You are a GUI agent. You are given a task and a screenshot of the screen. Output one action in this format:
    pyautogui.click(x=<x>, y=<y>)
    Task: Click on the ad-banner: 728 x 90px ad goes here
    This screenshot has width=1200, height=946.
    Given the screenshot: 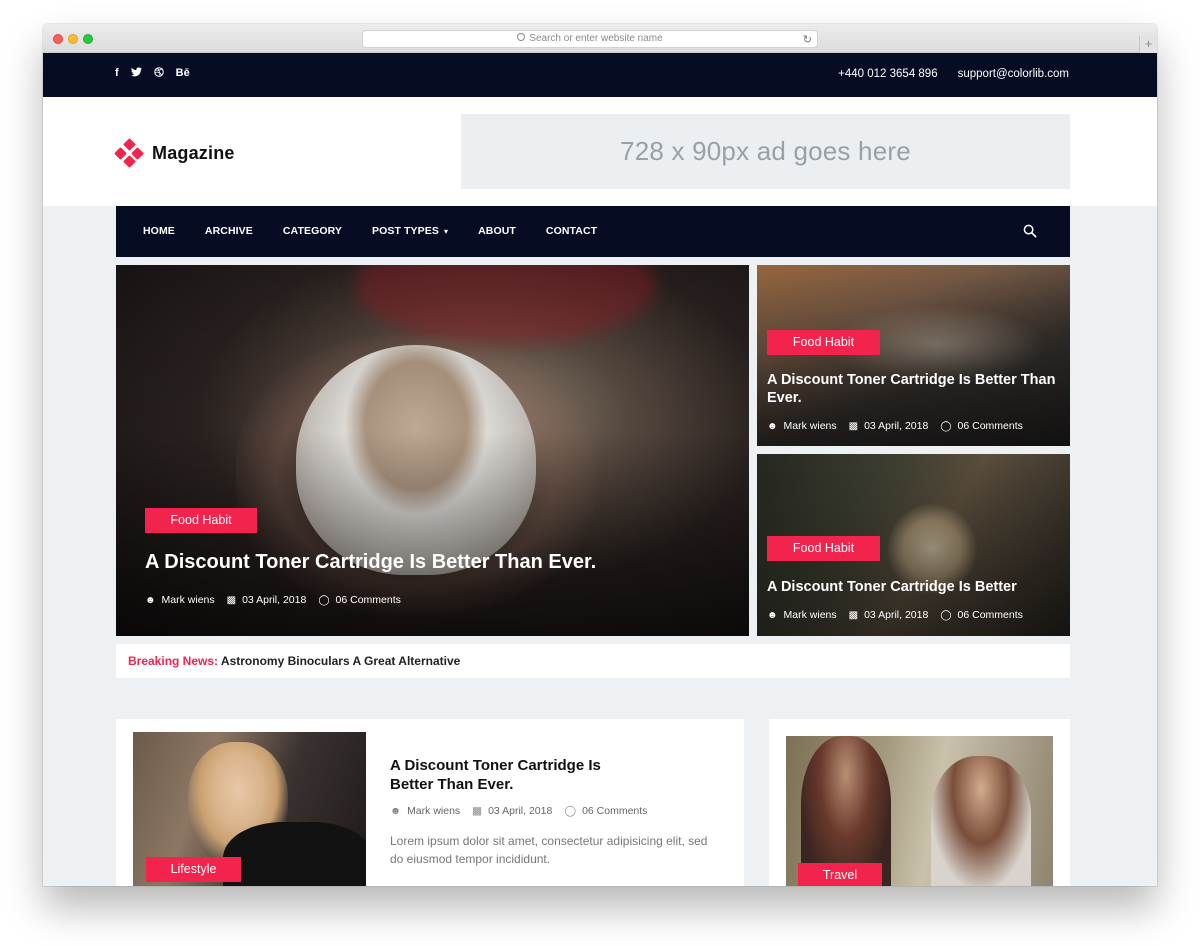 What is the action you would take?
    pyautogui.click(x=765, y=151)
    